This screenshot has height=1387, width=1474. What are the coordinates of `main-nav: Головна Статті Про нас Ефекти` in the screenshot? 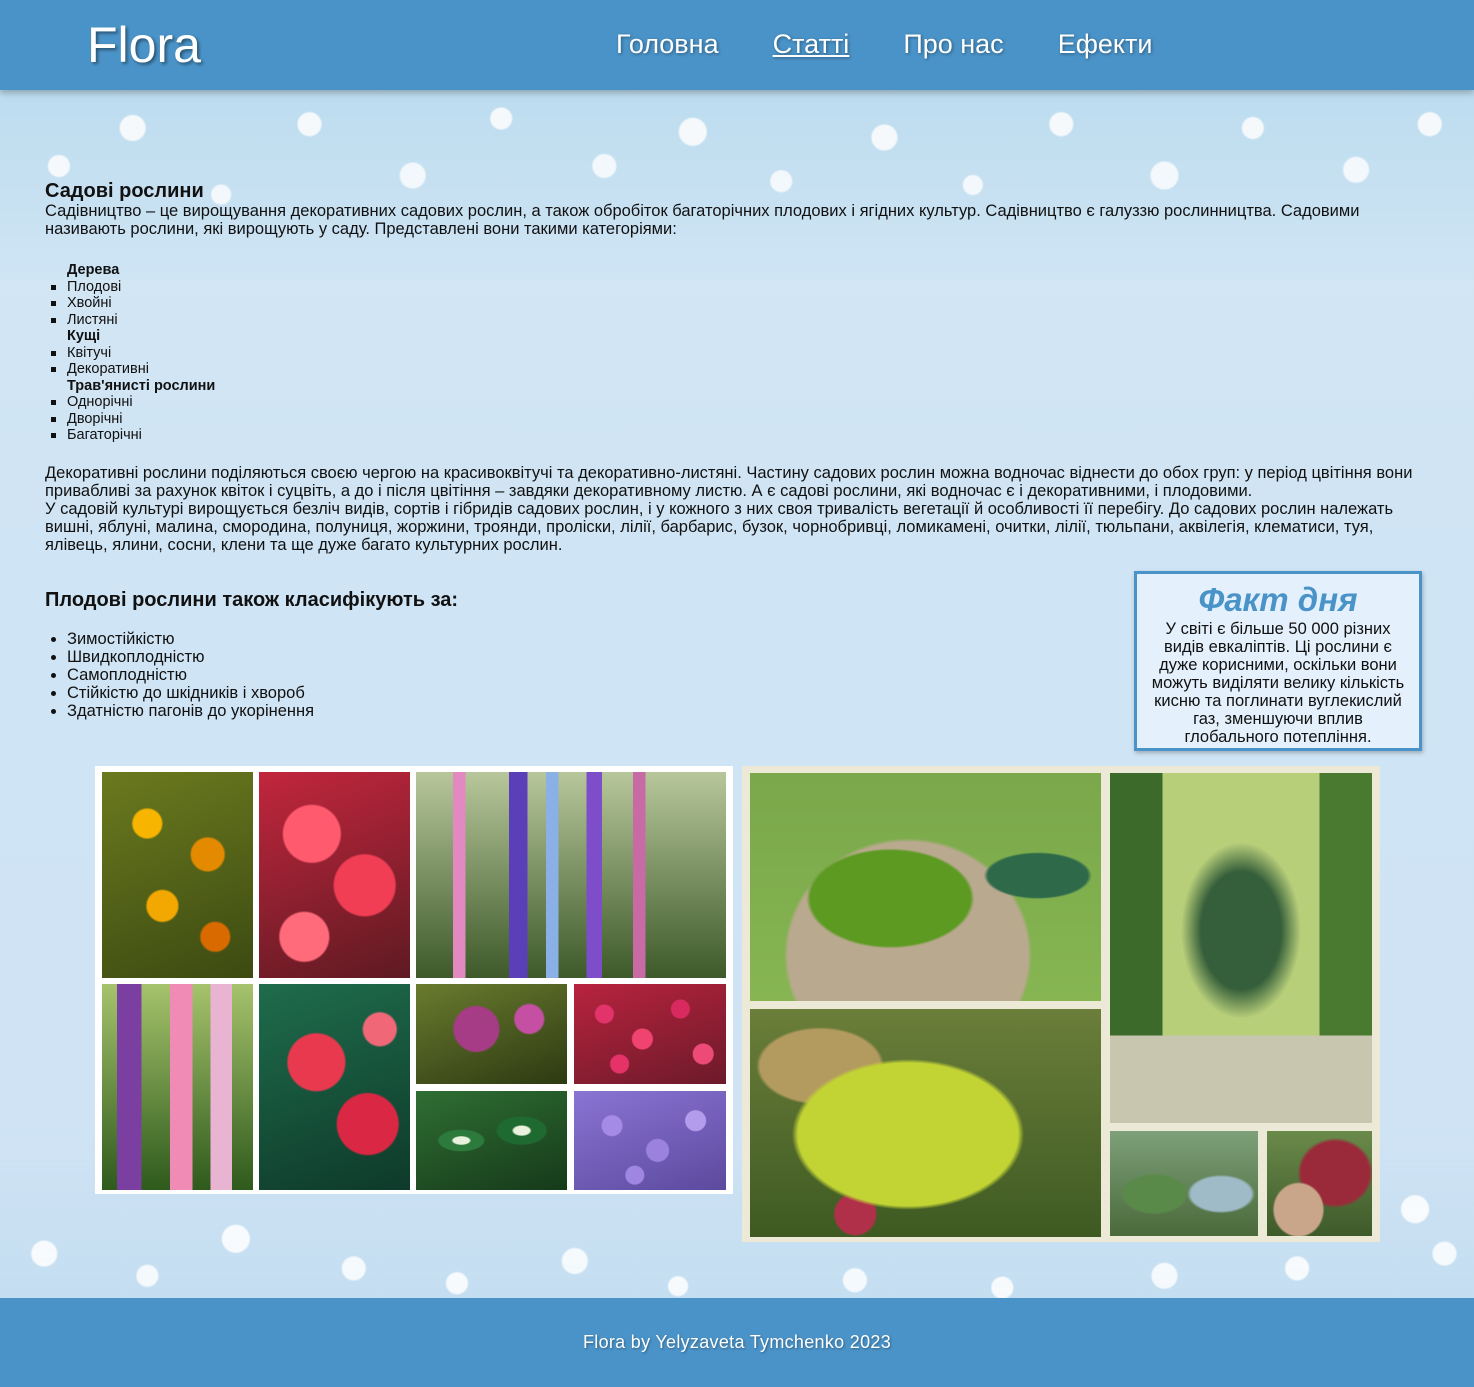 It's located at (911, 44).